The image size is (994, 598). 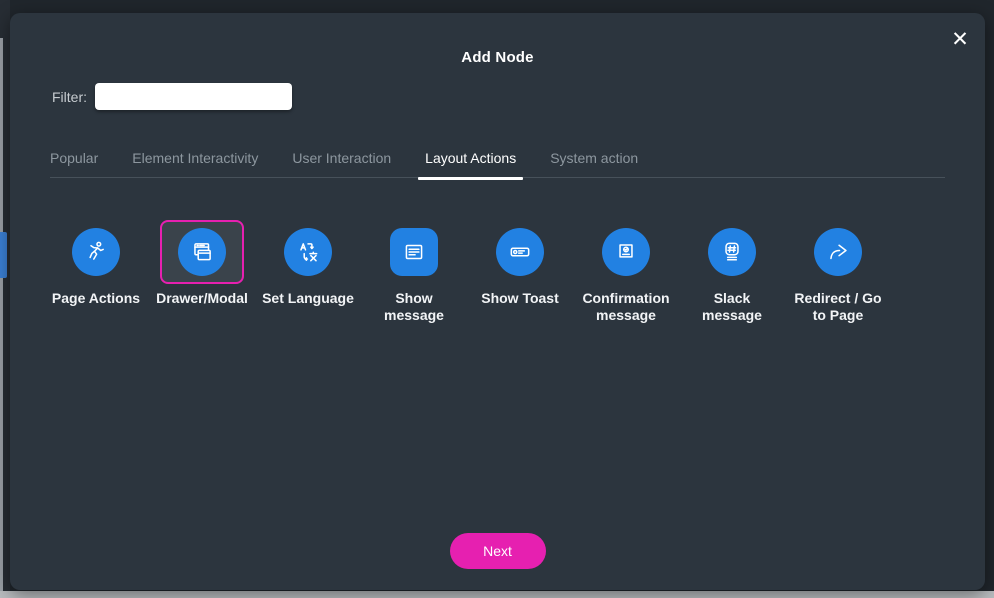 What do you see at coordinates (74, 160) in the screenshot?
I see `tab-popular: Popular` at bounding box center [74, 160].